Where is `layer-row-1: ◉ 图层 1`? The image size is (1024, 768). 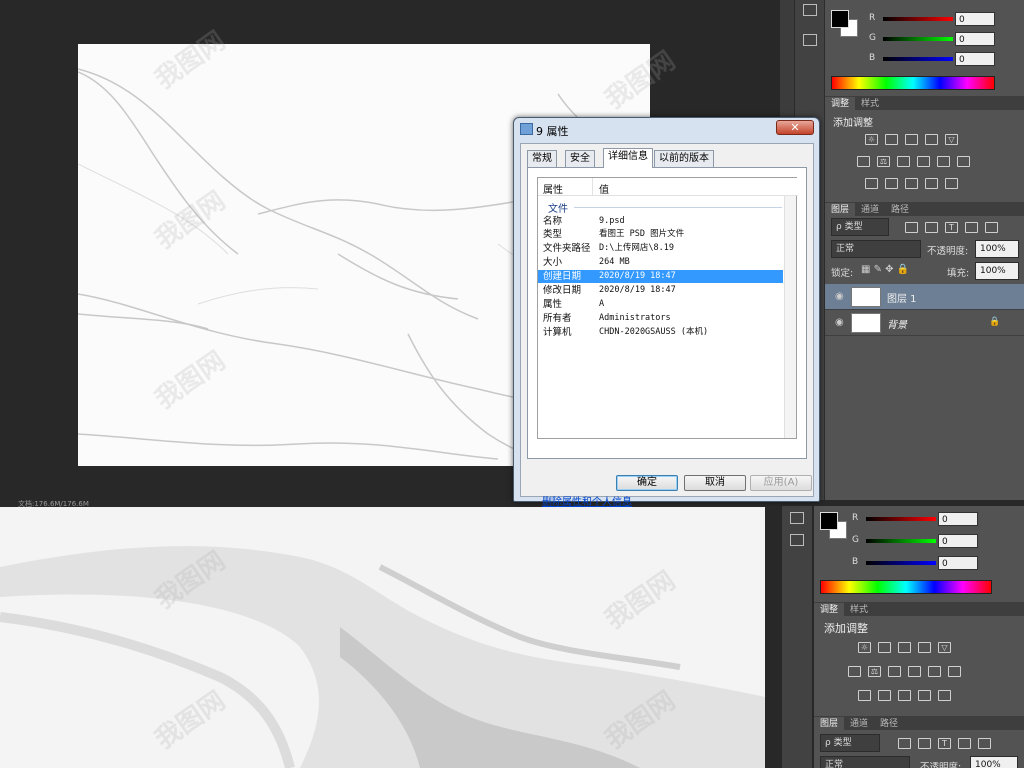
layer-row-1: ◉ 图层 1 is located at coordinates (924, 297).